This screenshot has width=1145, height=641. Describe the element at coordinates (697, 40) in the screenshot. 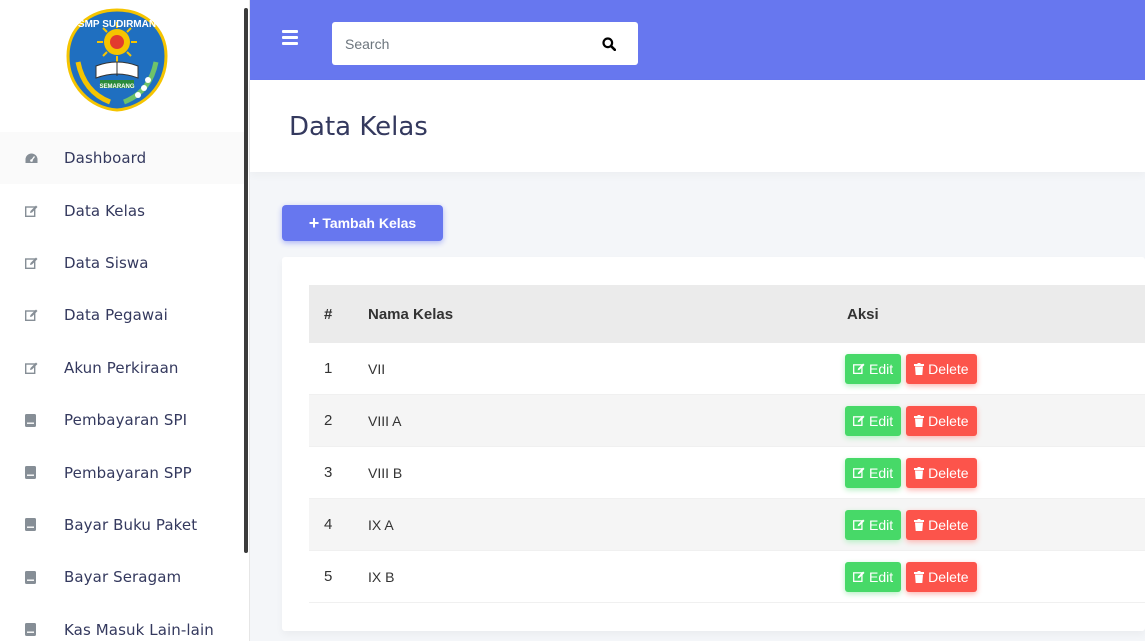

I see `topbar` at that location.